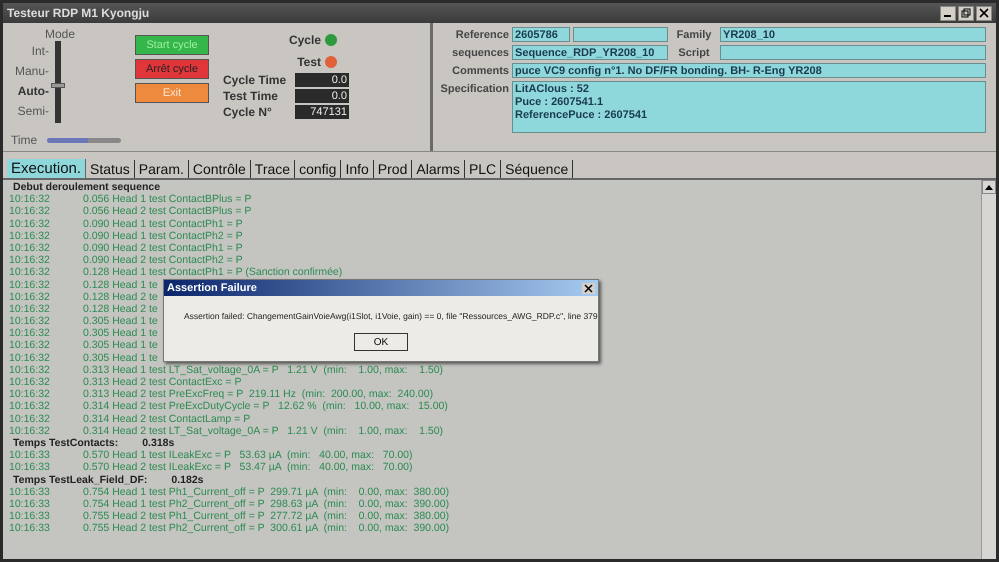 This screenshot has width=999, height=562. I want to click on log-message: 0.056 Head 1 test ContactBPlus = P, so click(167, 199).